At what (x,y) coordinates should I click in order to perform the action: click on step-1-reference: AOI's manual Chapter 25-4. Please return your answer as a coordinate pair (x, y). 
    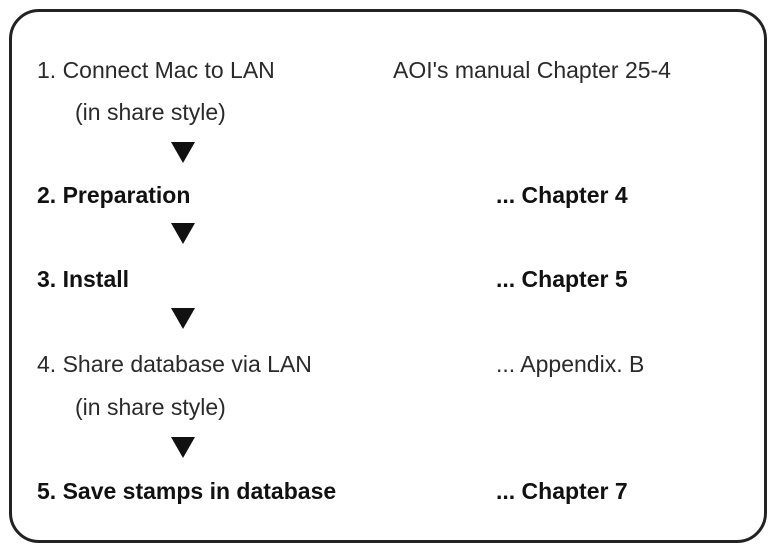
    Looking at the image, I should click on (532, 70).